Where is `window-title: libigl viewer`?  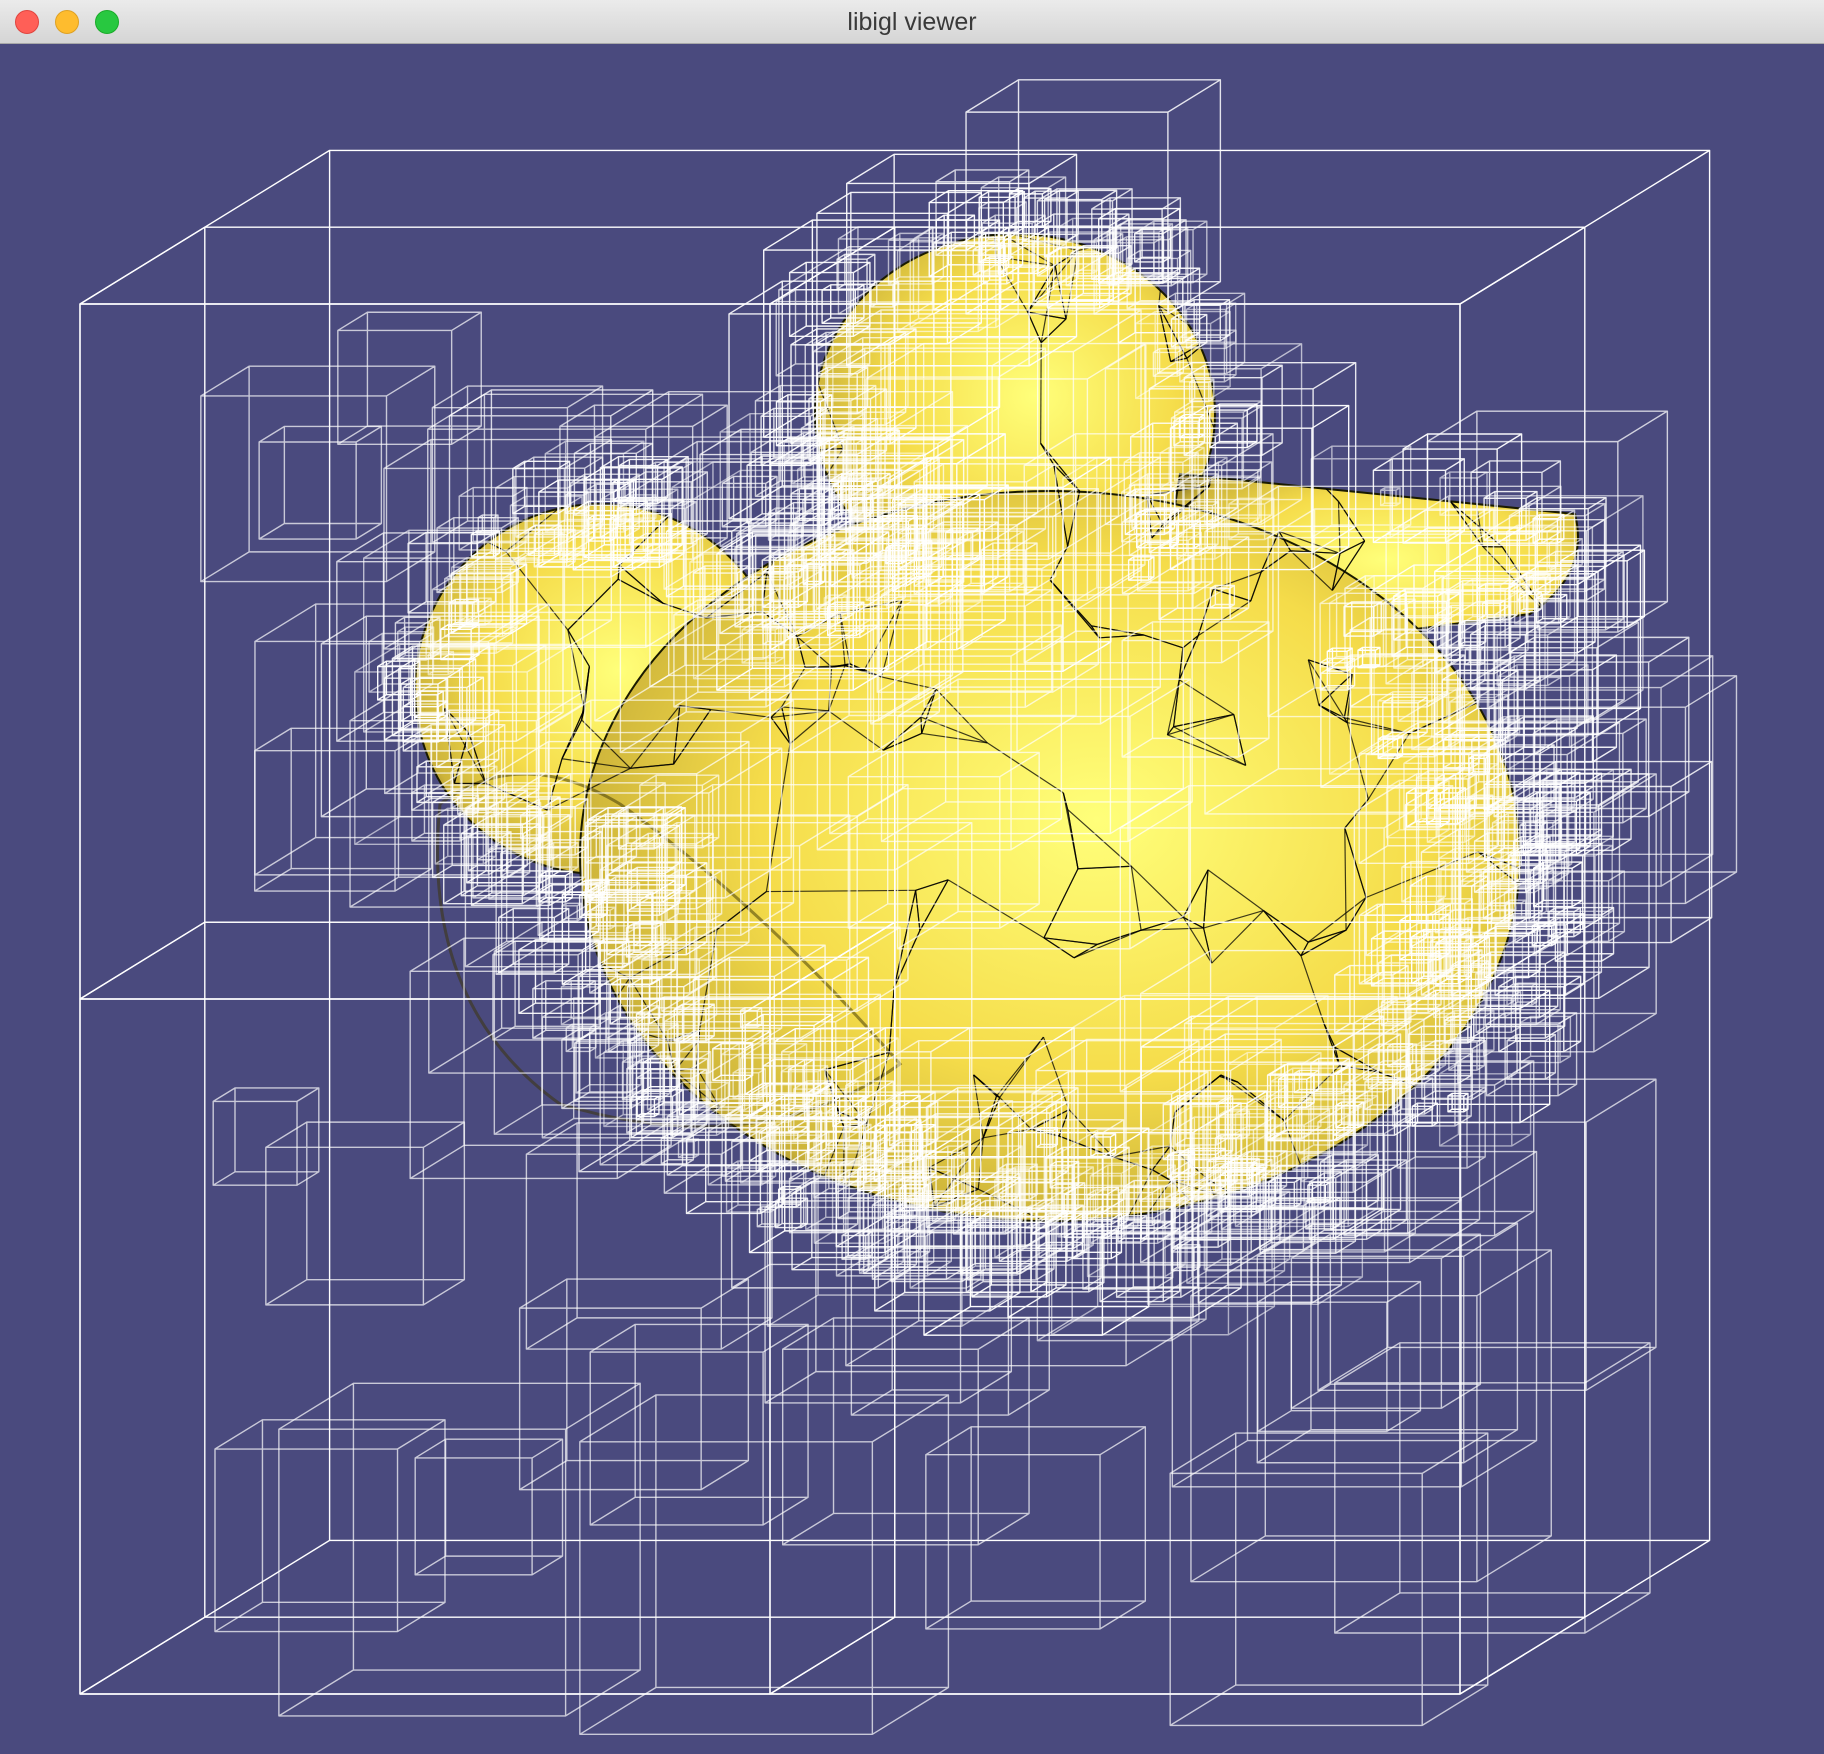
window-title: libigl viewer is located at coordinates (912, 22).